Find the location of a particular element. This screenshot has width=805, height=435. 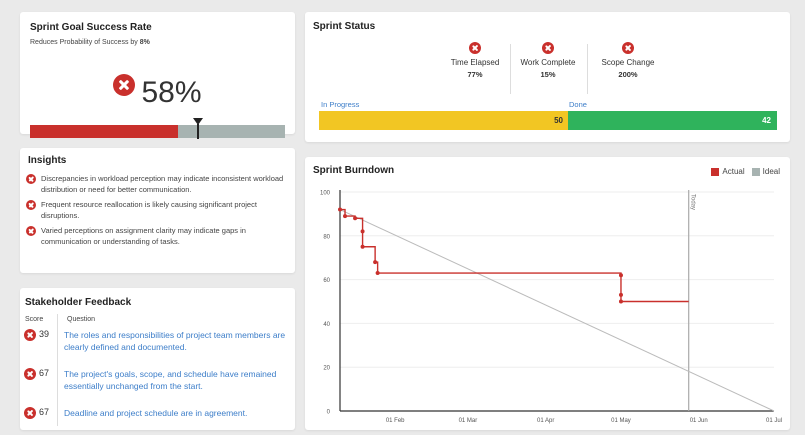

legend-ideal-swatch is located at coordinates (755, 171).